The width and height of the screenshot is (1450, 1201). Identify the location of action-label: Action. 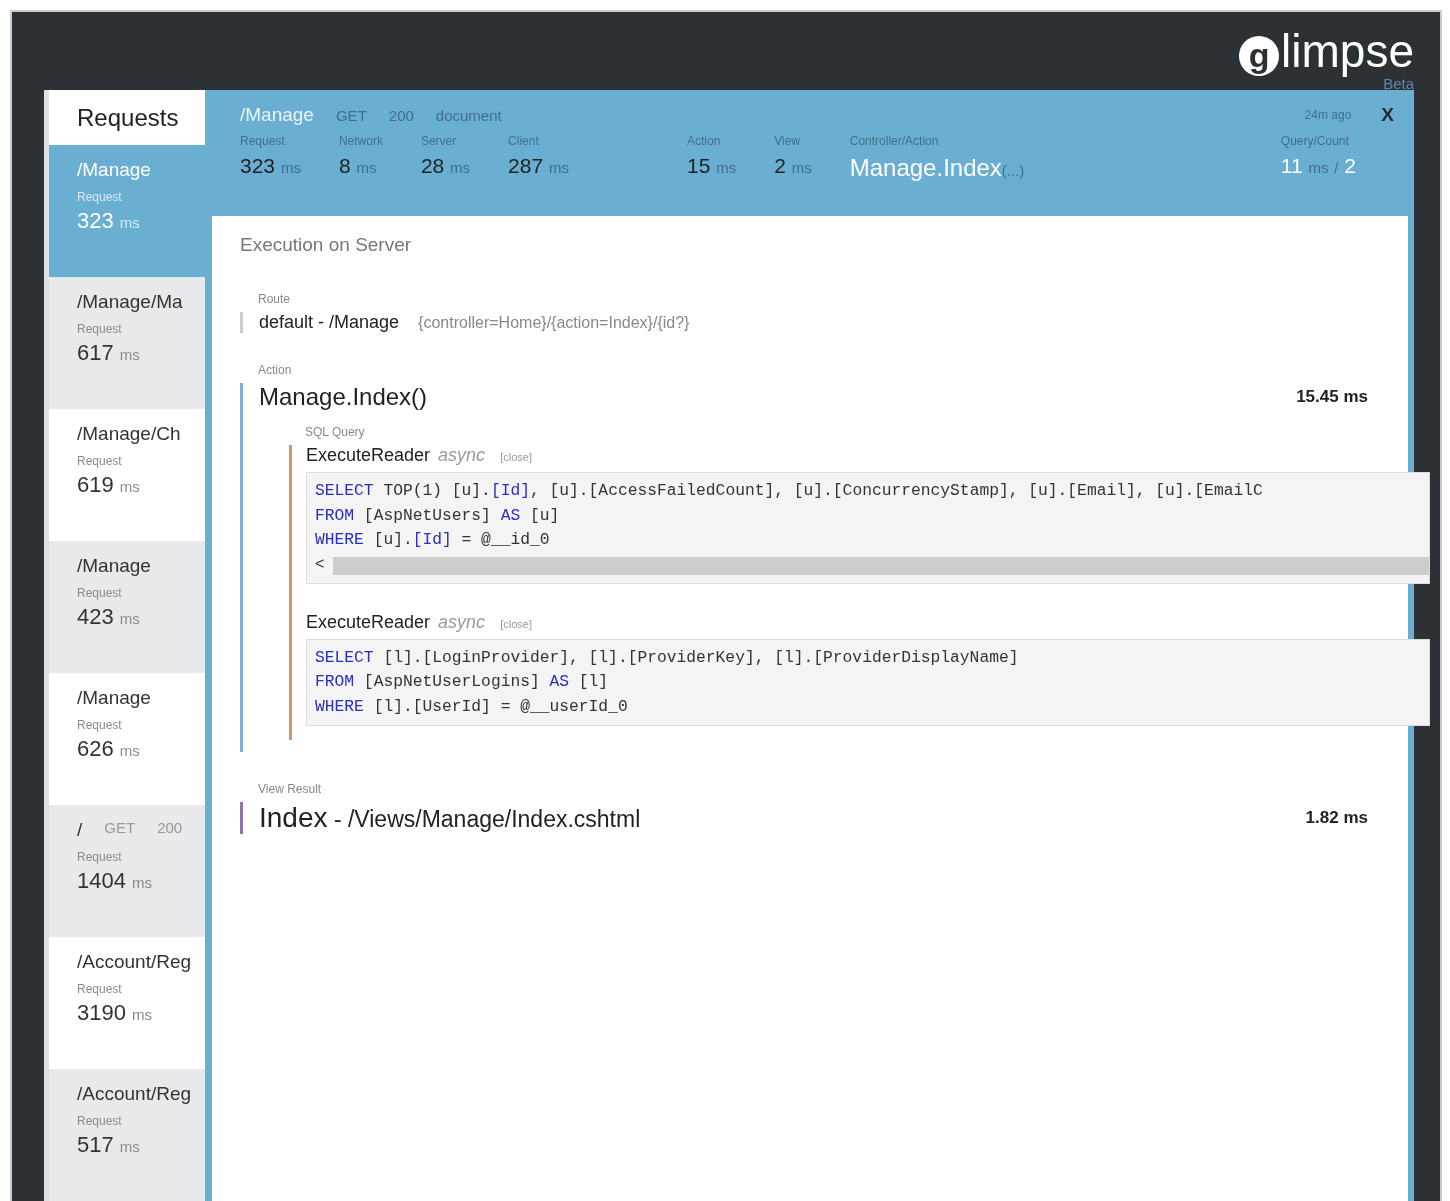
(275, 370).